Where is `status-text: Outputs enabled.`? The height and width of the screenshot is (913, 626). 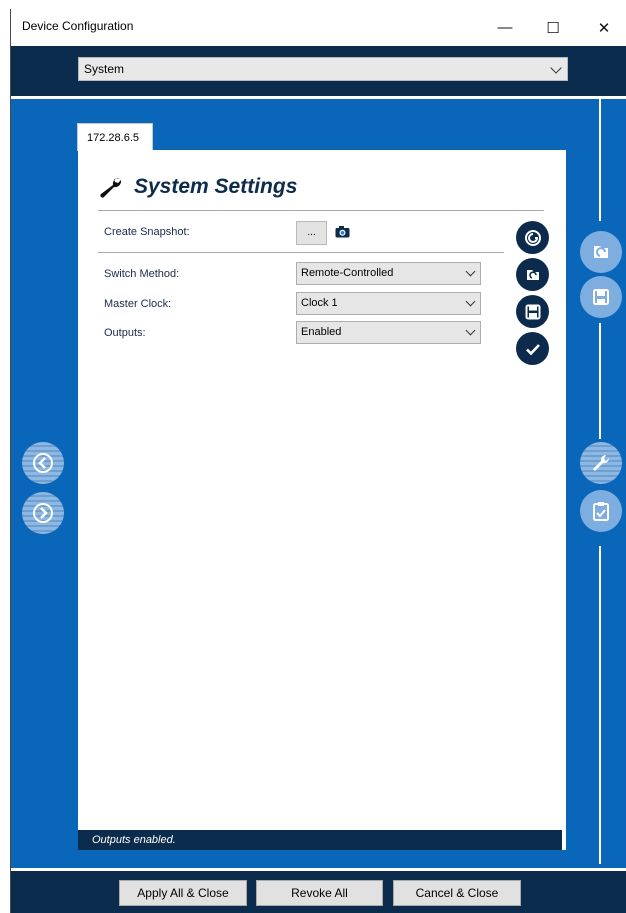
status-text: Outputs enabled. is located at coordinates (134, 840).